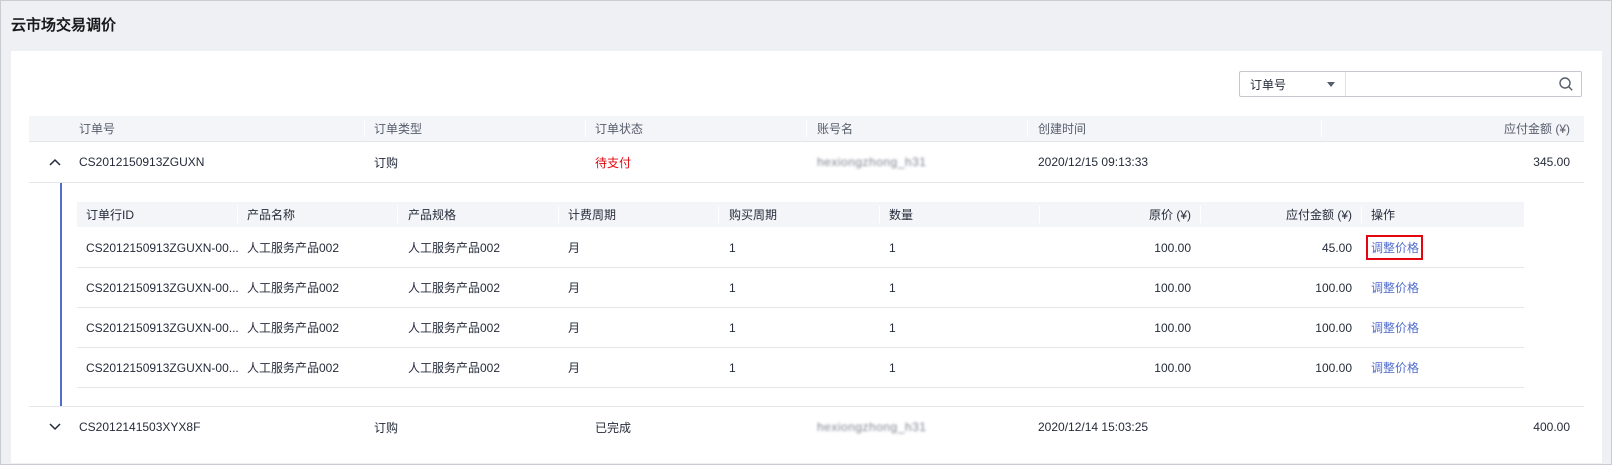 Image resolution: width=1612 pixels, height=465 pixels. Describe the element at coordinates (142, 162) in the screenshot. I see `order-id: CS2012150913ZGUXN` at that location.